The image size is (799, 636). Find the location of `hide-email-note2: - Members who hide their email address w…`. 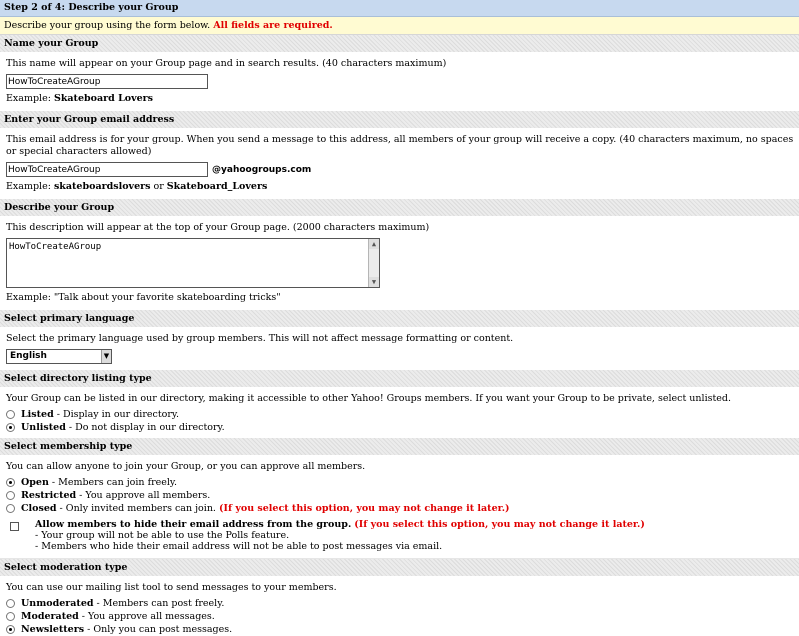

hide-email-note2: - Members who hide their email address w… is located at coordinates (239, 546).